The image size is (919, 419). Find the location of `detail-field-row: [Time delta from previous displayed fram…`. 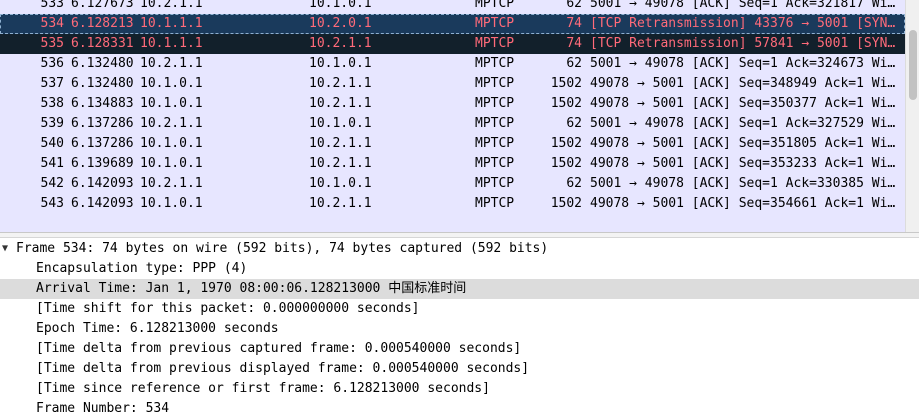

detail-field-row: [Time delta from previous displayed fram… is located at coordinates (459, 369).